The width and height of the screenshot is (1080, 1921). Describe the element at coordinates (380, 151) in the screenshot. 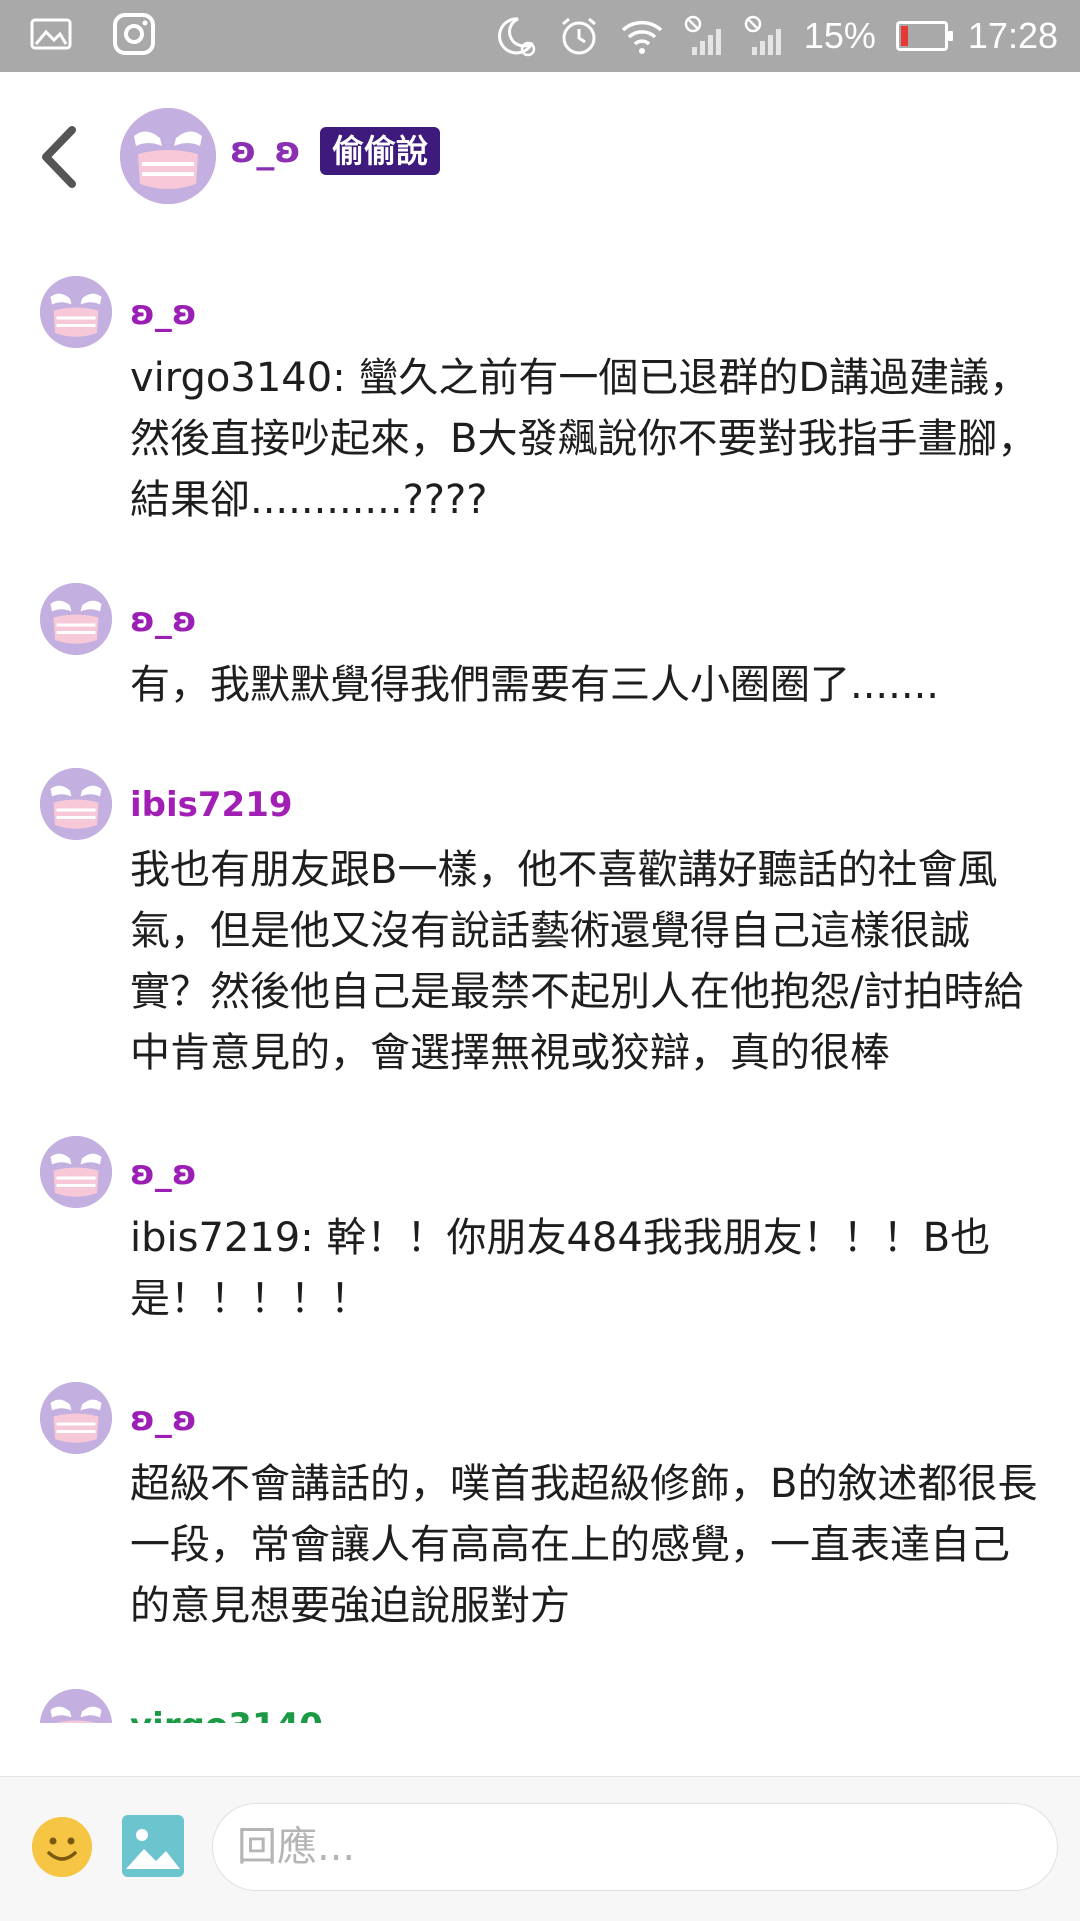

I see `anonymous-badge: 偷偷說` at that location.